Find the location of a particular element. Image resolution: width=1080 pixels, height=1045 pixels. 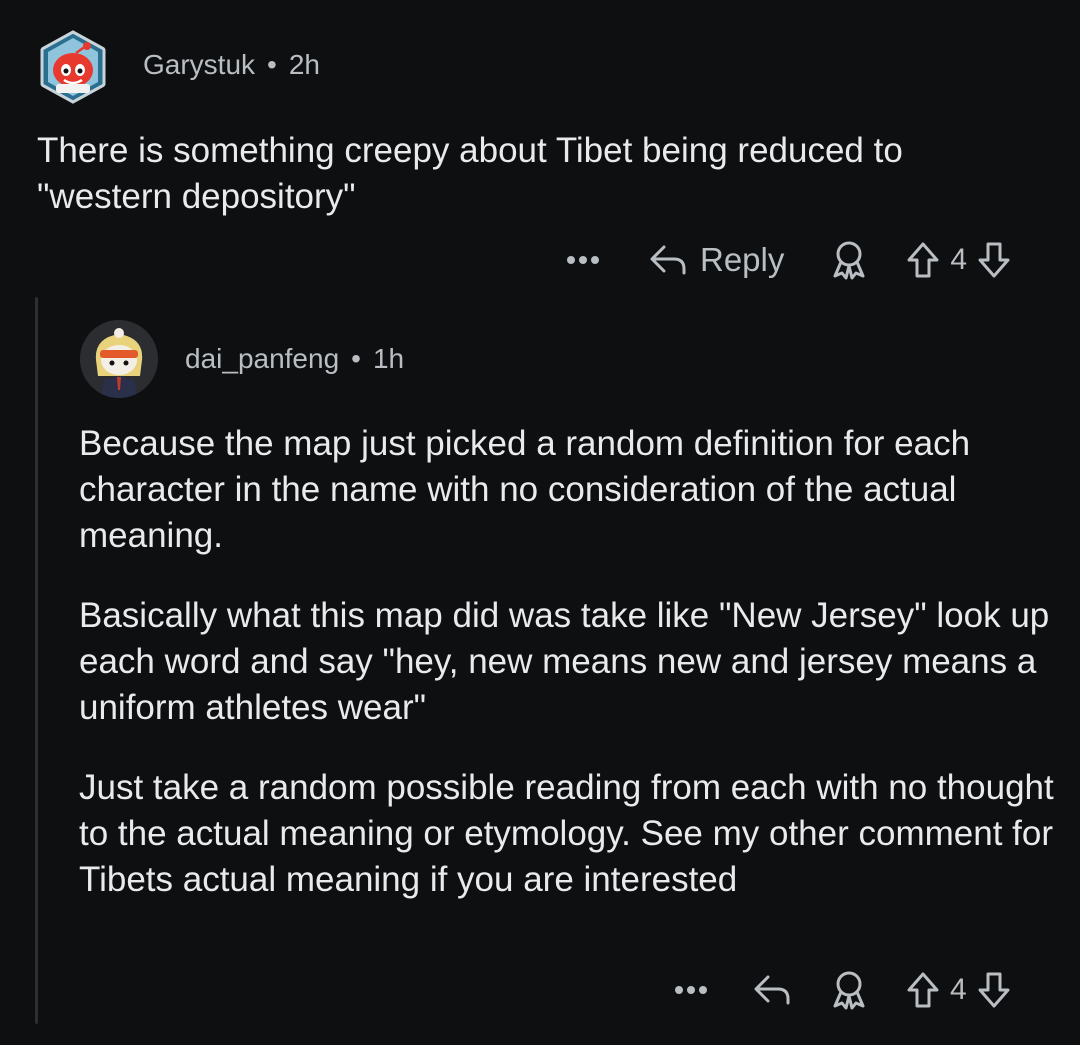

timestamp: 2h is located at coordinates (304, 64).